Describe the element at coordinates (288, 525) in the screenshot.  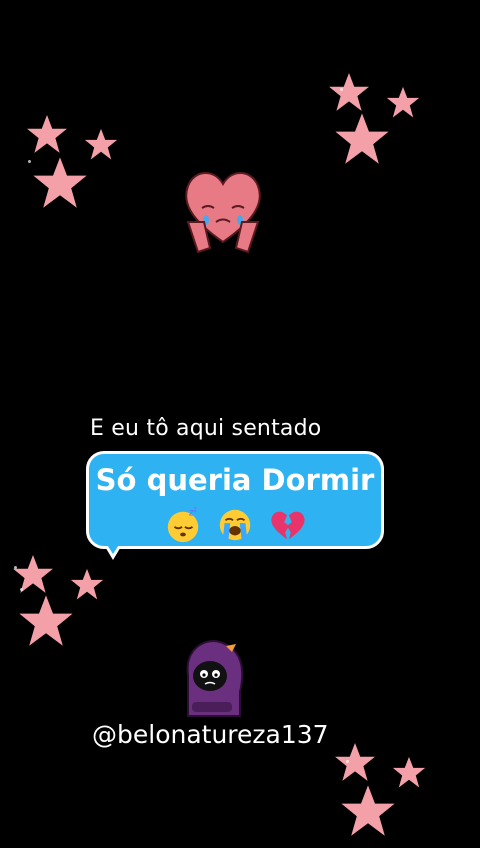
I see `broken-heart-icon` at that location.